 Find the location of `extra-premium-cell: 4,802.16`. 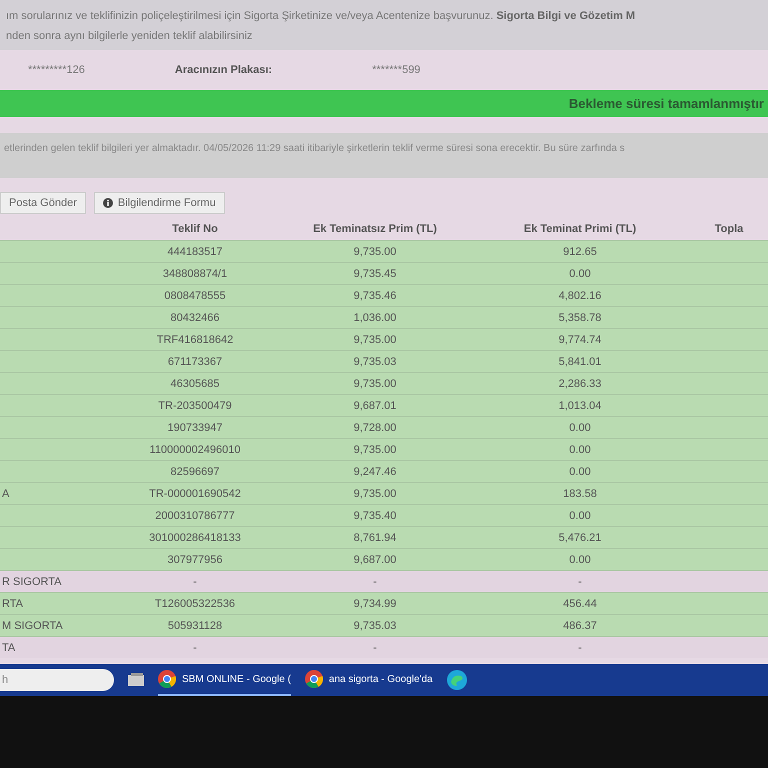

extra-premium-cell: 4,802.16 is located at coordinates (580, 296).